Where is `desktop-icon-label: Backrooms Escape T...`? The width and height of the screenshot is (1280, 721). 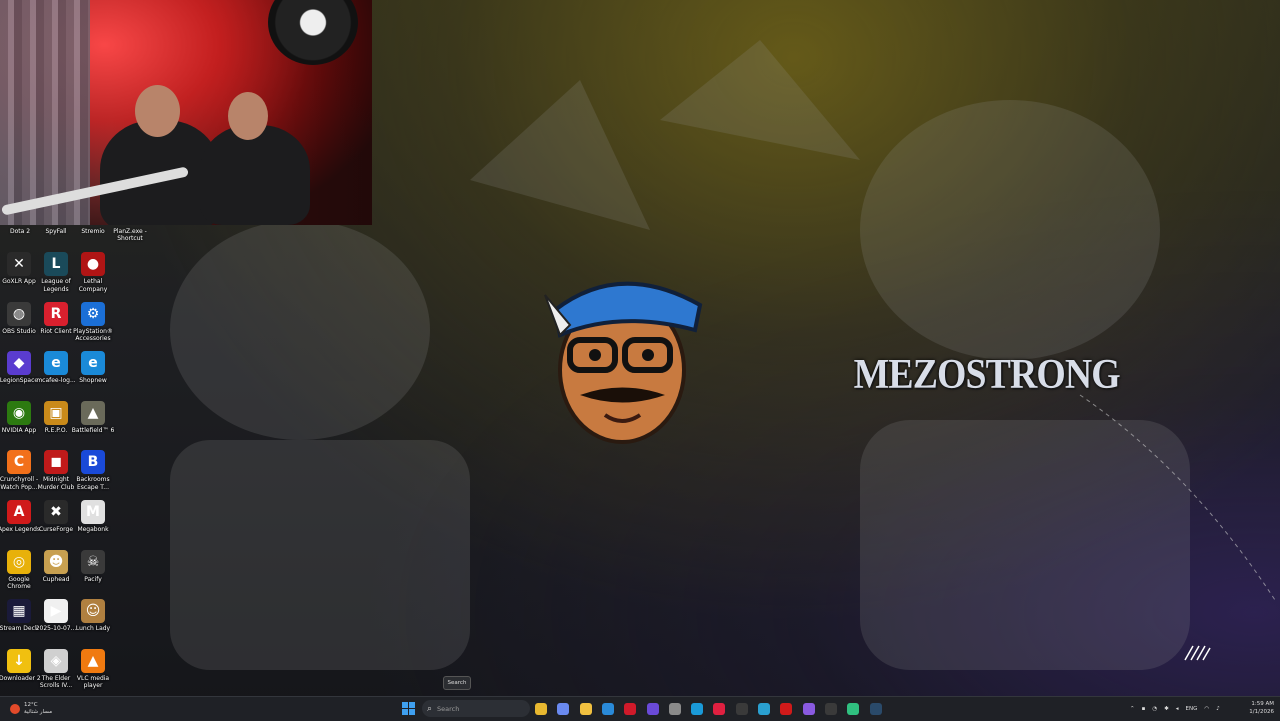
desktop-icon-label: Backrooms Escape T... is located at coordinates (93, 483).